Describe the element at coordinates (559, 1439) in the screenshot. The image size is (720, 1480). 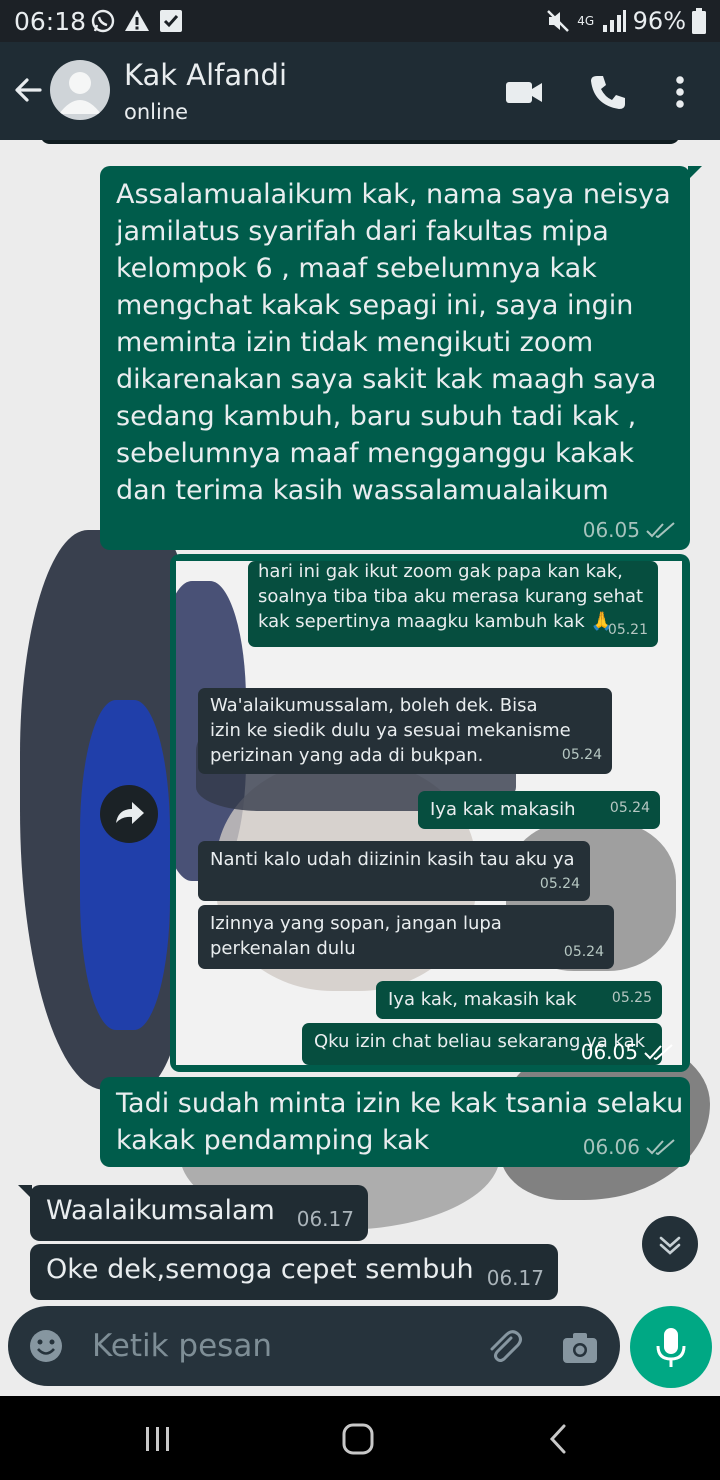
I see `back-icon` at that location.